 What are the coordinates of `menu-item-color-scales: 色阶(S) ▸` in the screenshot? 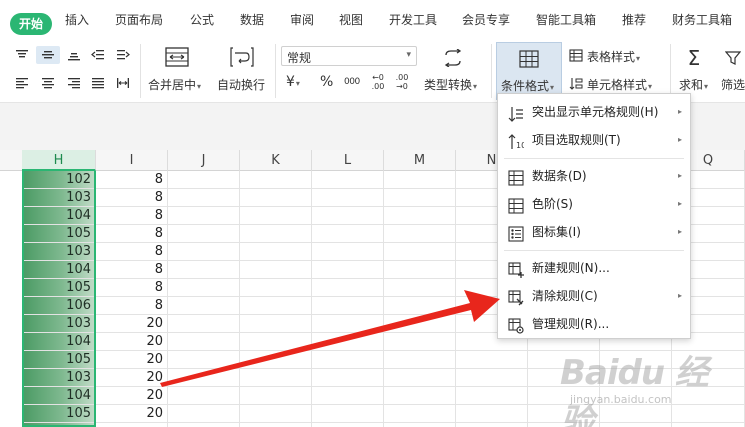 It's located at (594, 204).